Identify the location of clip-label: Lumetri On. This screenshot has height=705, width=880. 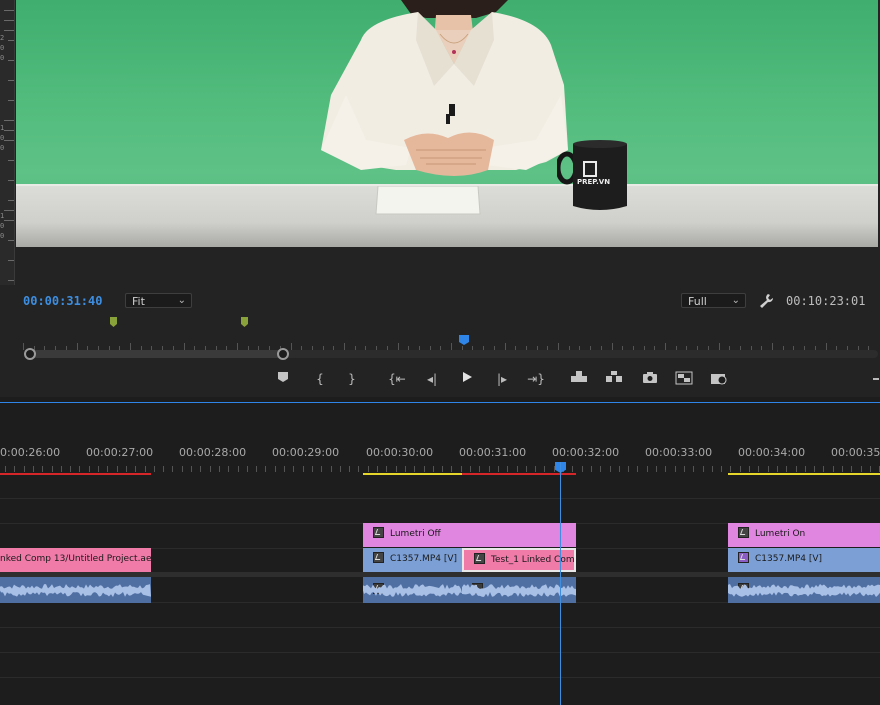
(780, 534).